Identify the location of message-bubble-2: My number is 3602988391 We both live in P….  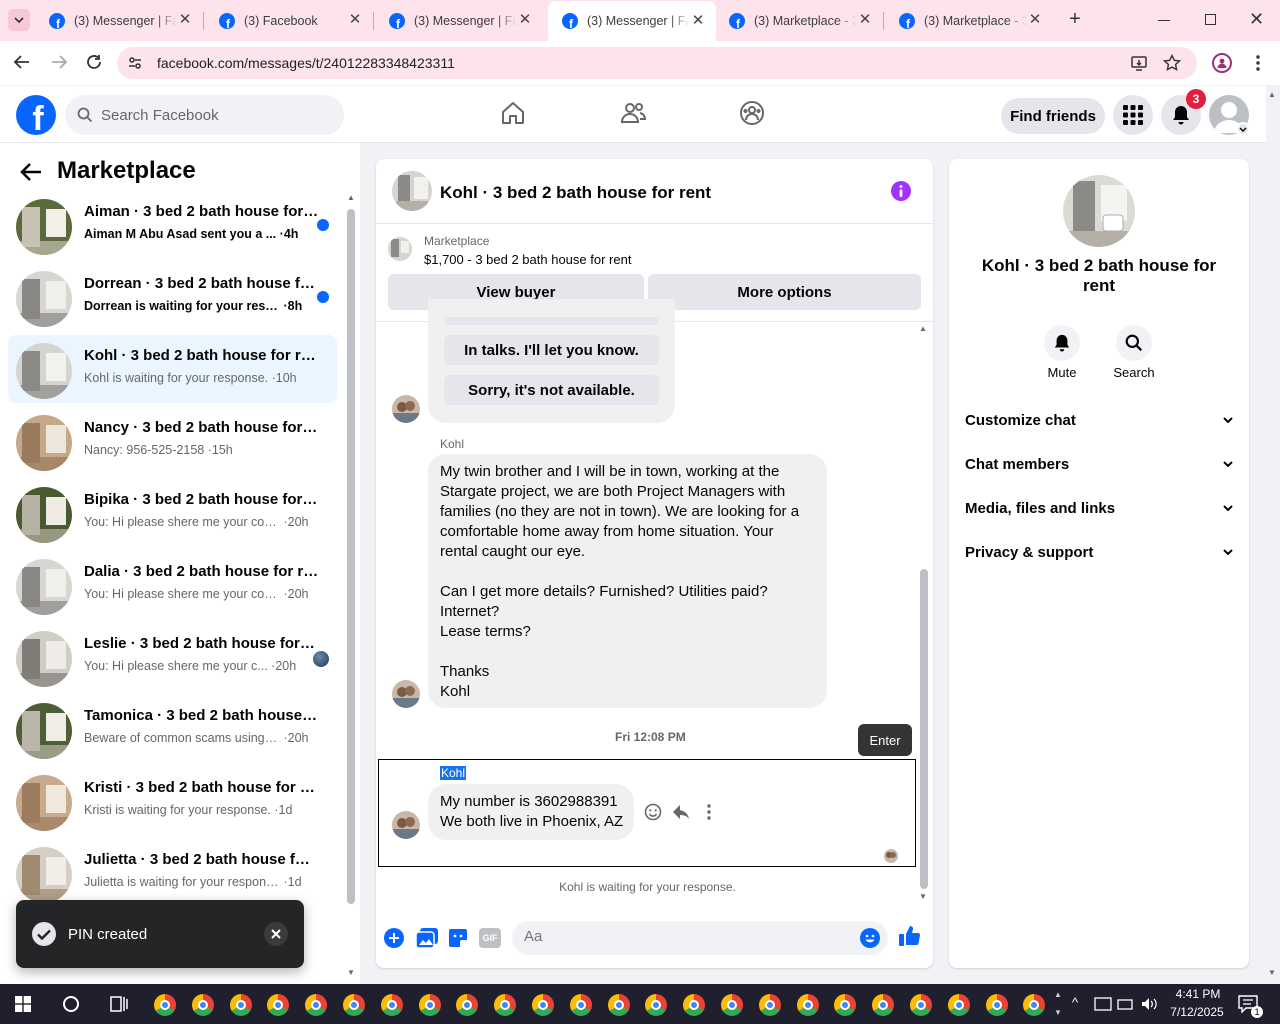
(531, 812).